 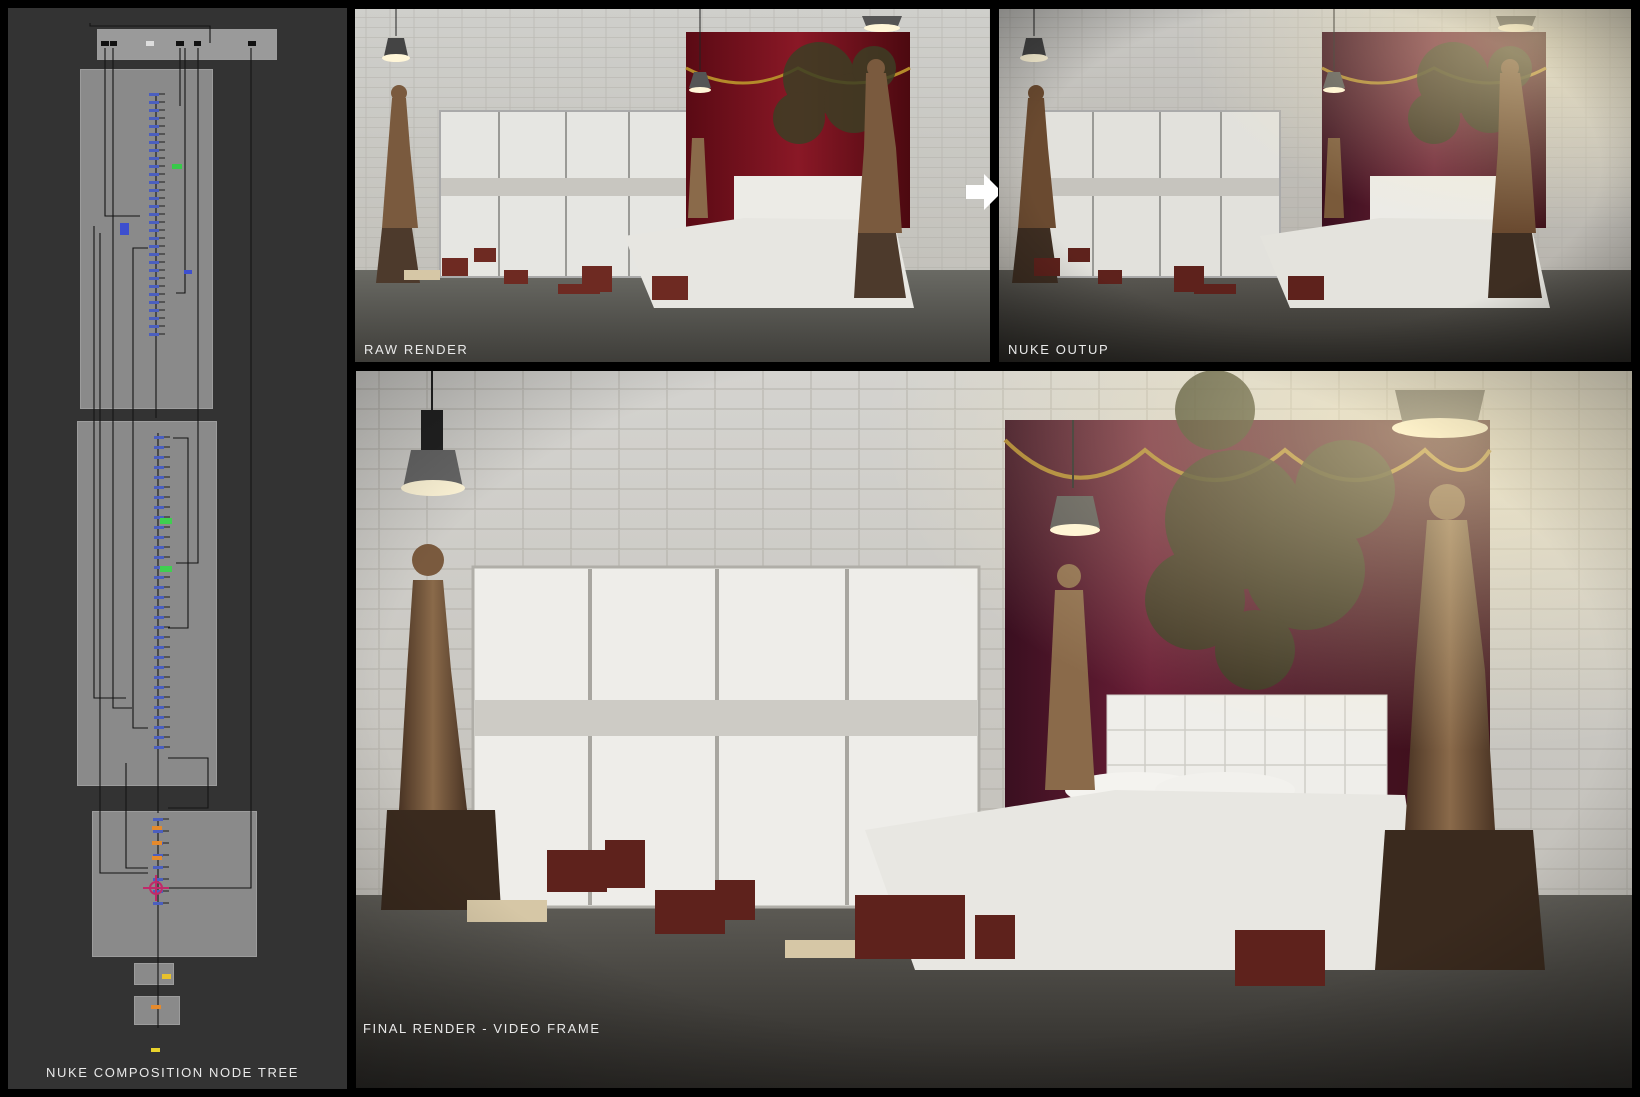 What do you see at coordinates (416, 349) in the screenshot?
I see `raw-render-label: RAW RENDER` at bounding box center [416, 349].